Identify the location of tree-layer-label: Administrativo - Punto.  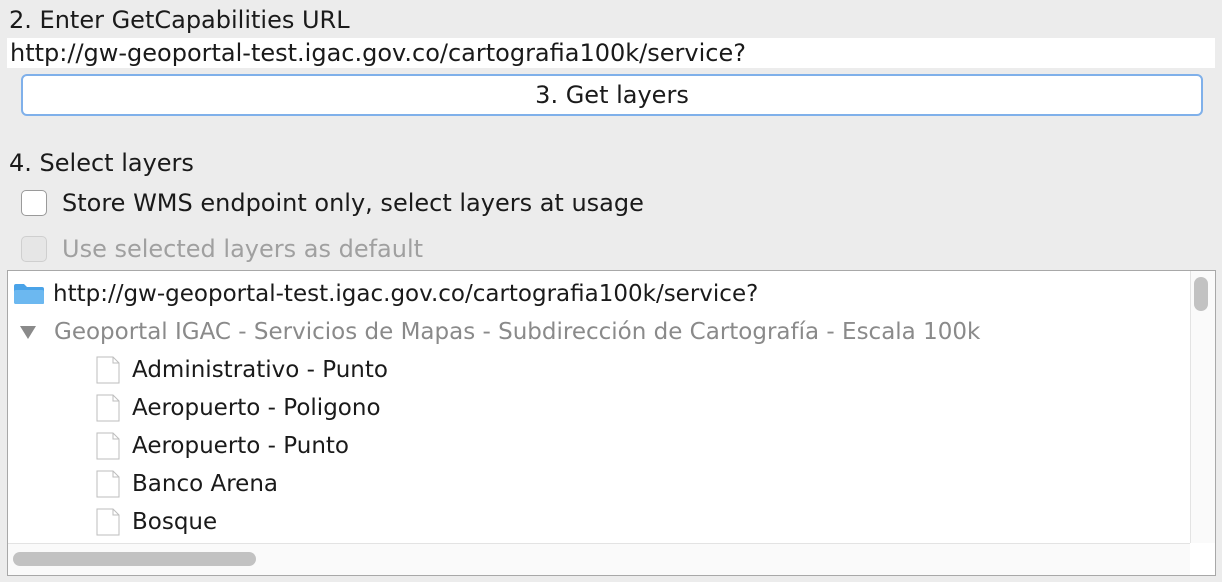
(260, 370).